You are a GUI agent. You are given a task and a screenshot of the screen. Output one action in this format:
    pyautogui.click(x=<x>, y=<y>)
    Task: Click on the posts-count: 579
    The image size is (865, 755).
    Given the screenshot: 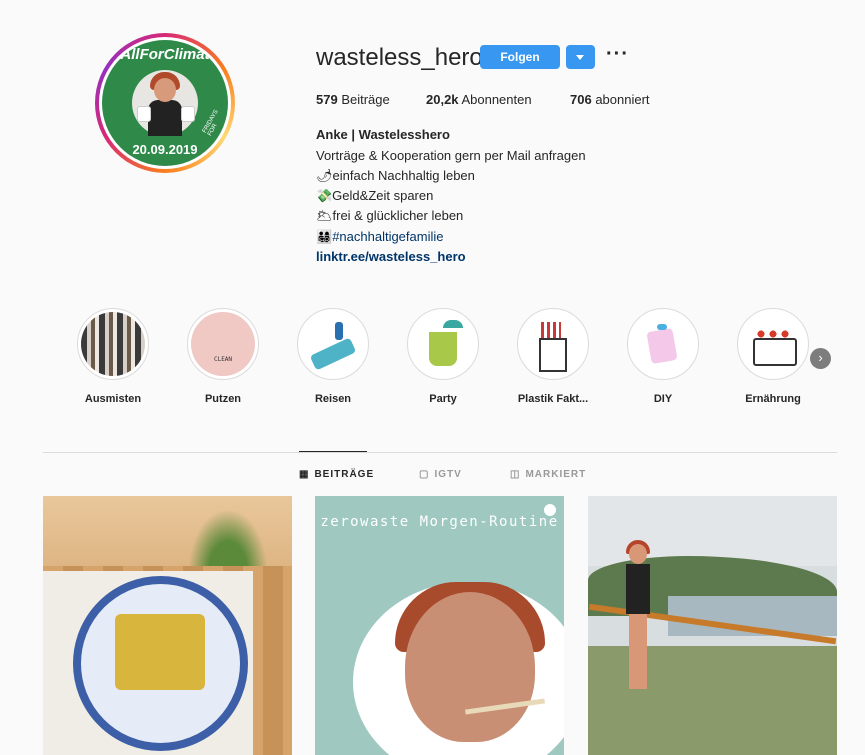 What is the action you would take?
    pyautogui.click(x=327, y=99)
    